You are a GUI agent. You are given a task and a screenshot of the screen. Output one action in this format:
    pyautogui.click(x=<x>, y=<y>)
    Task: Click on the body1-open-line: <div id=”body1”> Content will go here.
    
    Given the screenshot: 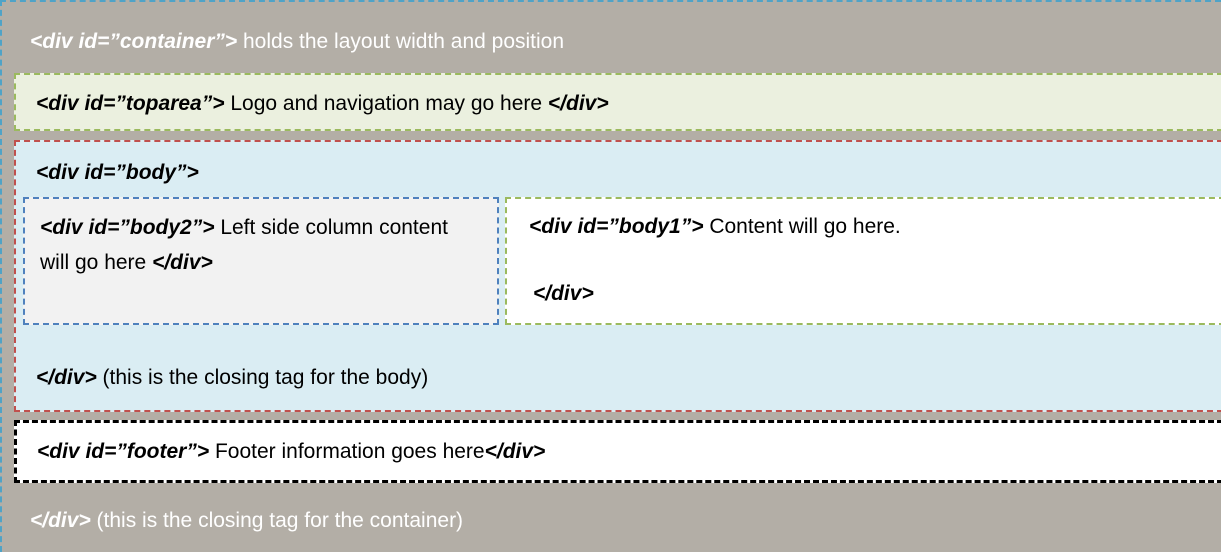 What is the action you would take?
    pyautogui.click(x=715, y=227)
    